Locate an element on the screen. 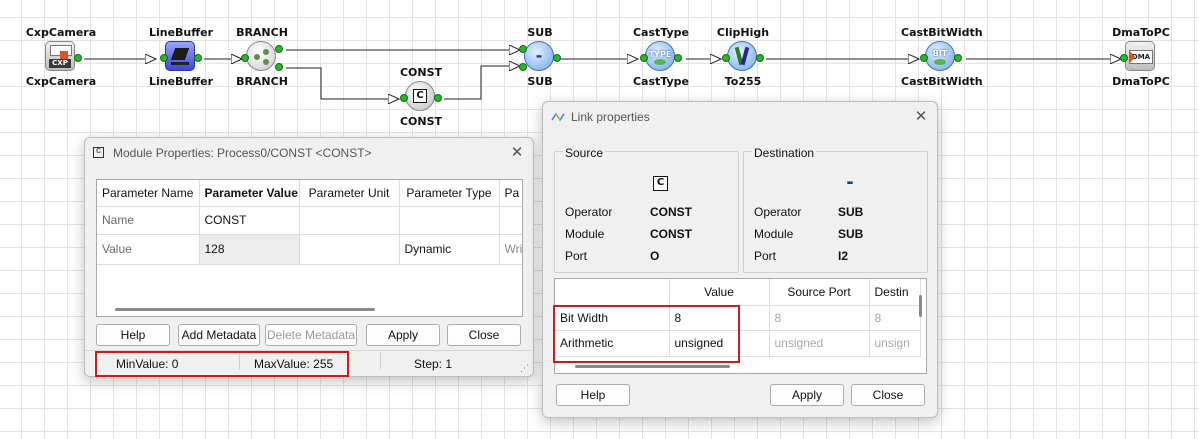 The height and width of the screenshot is (439, 1199). resize-grip-icon: ⋰ is located at coordinates (524, 369).